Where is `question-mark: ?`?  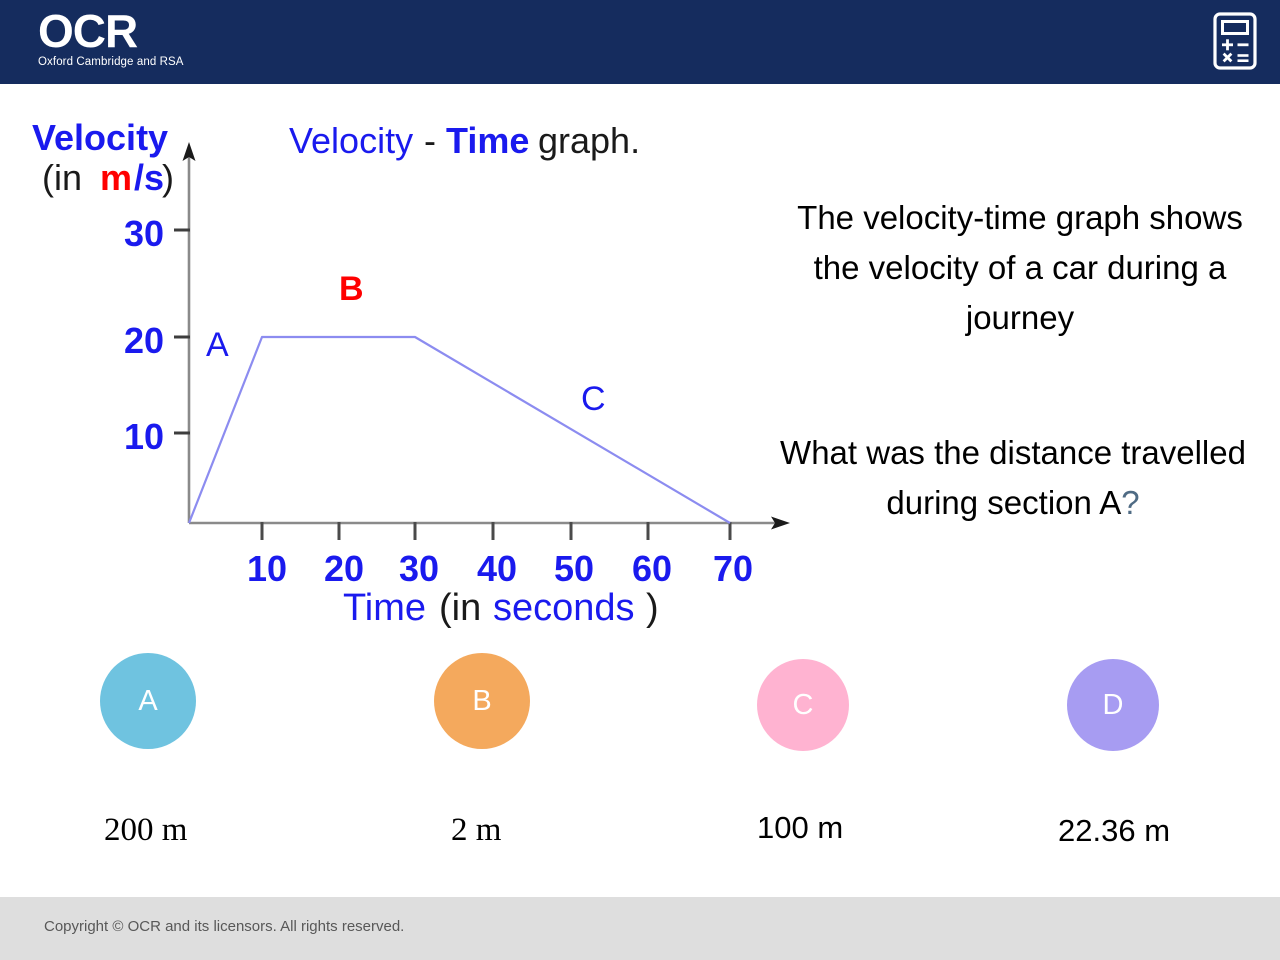 question-mark: ? is located at coordinates (1130, 502).